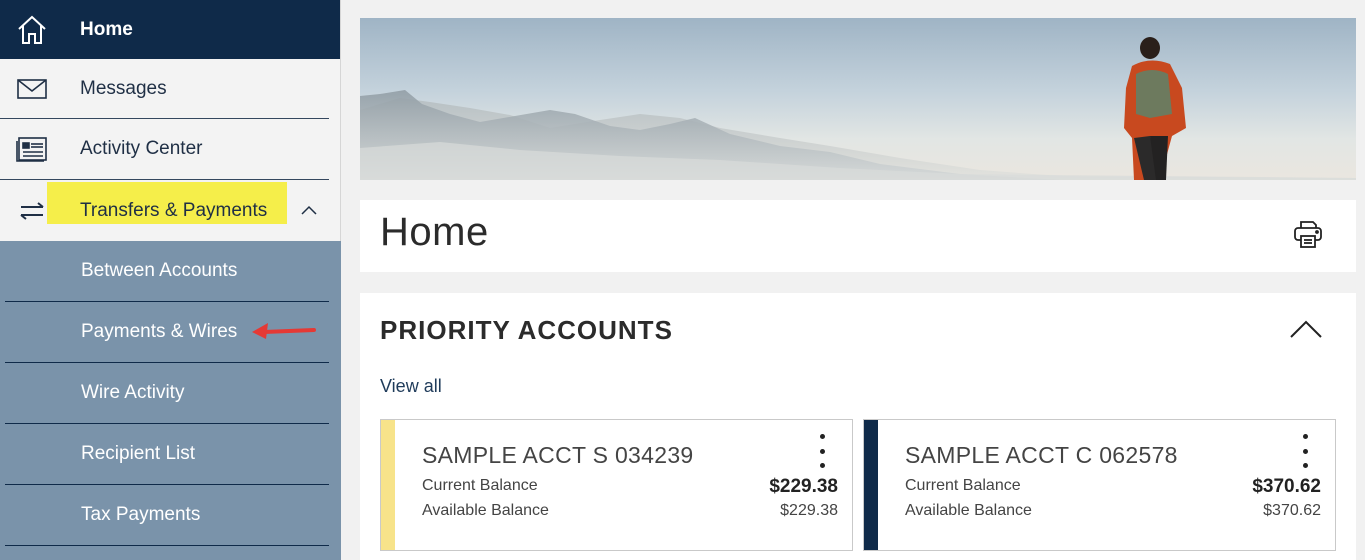 The height and width of the screenshot is (560, 1365). I want to click on available-balance-value: $229.38, so click(809, 510).